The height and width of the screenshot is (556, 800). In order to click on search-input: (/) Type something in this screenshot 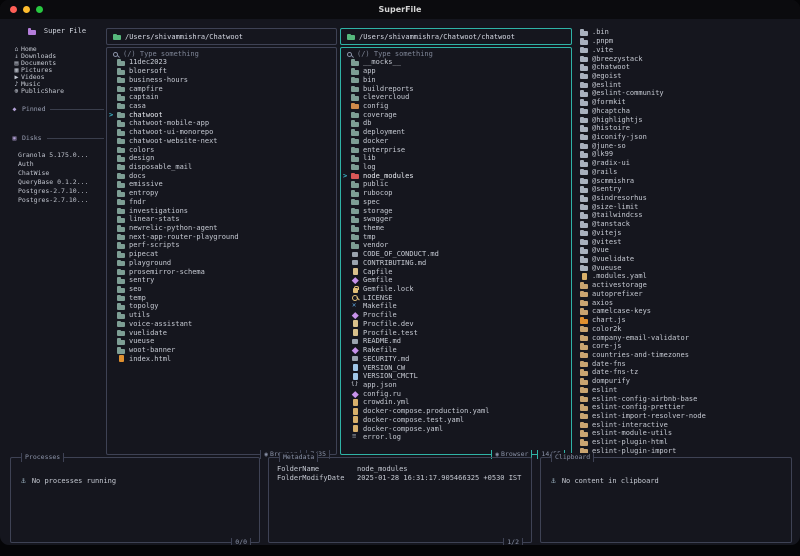, I will do `click(221, 53)`.